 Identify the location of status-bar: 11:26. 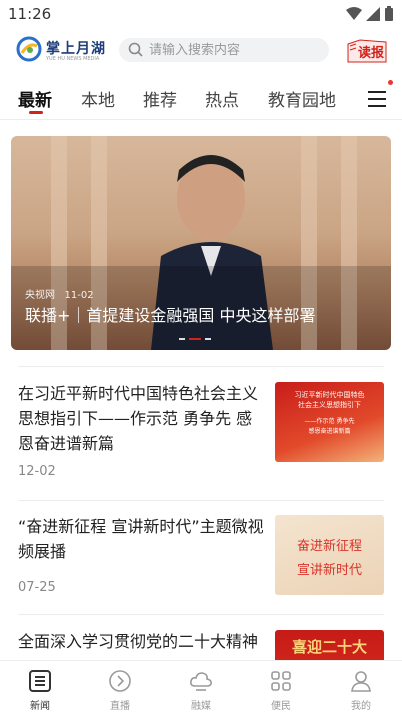
(201, 14).